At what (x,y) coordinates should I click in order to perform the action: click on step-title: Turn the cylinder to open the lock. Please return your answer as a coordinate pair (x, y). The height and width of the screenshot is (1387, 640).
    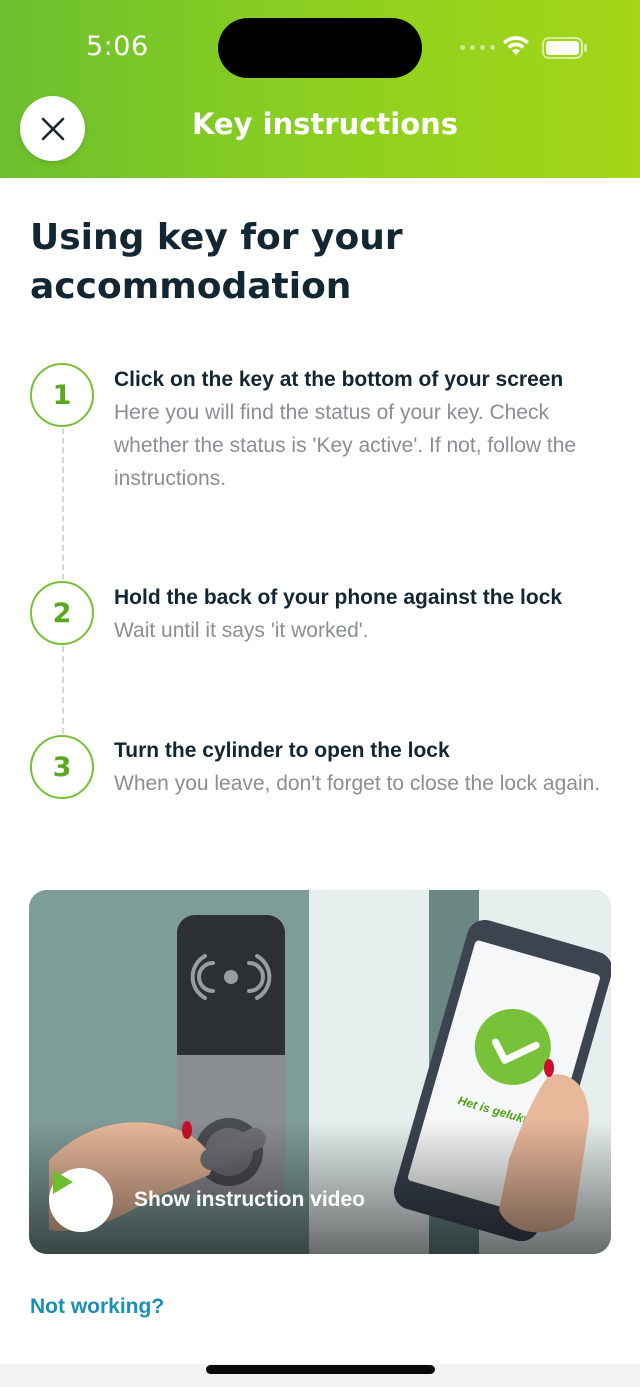
    Looking at the image, I should click on (282, 750).